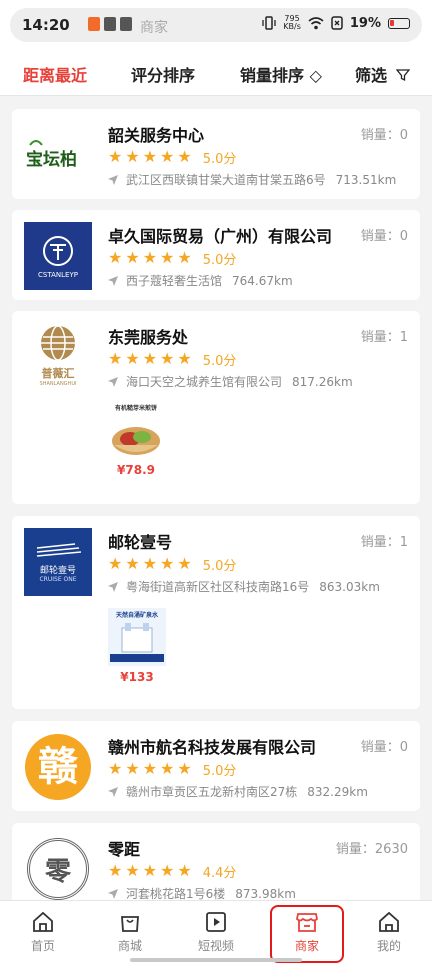  Describe the element at coordinates (154, 28) in the screenshot. I see `status-ghost-title: 商家` at that location.